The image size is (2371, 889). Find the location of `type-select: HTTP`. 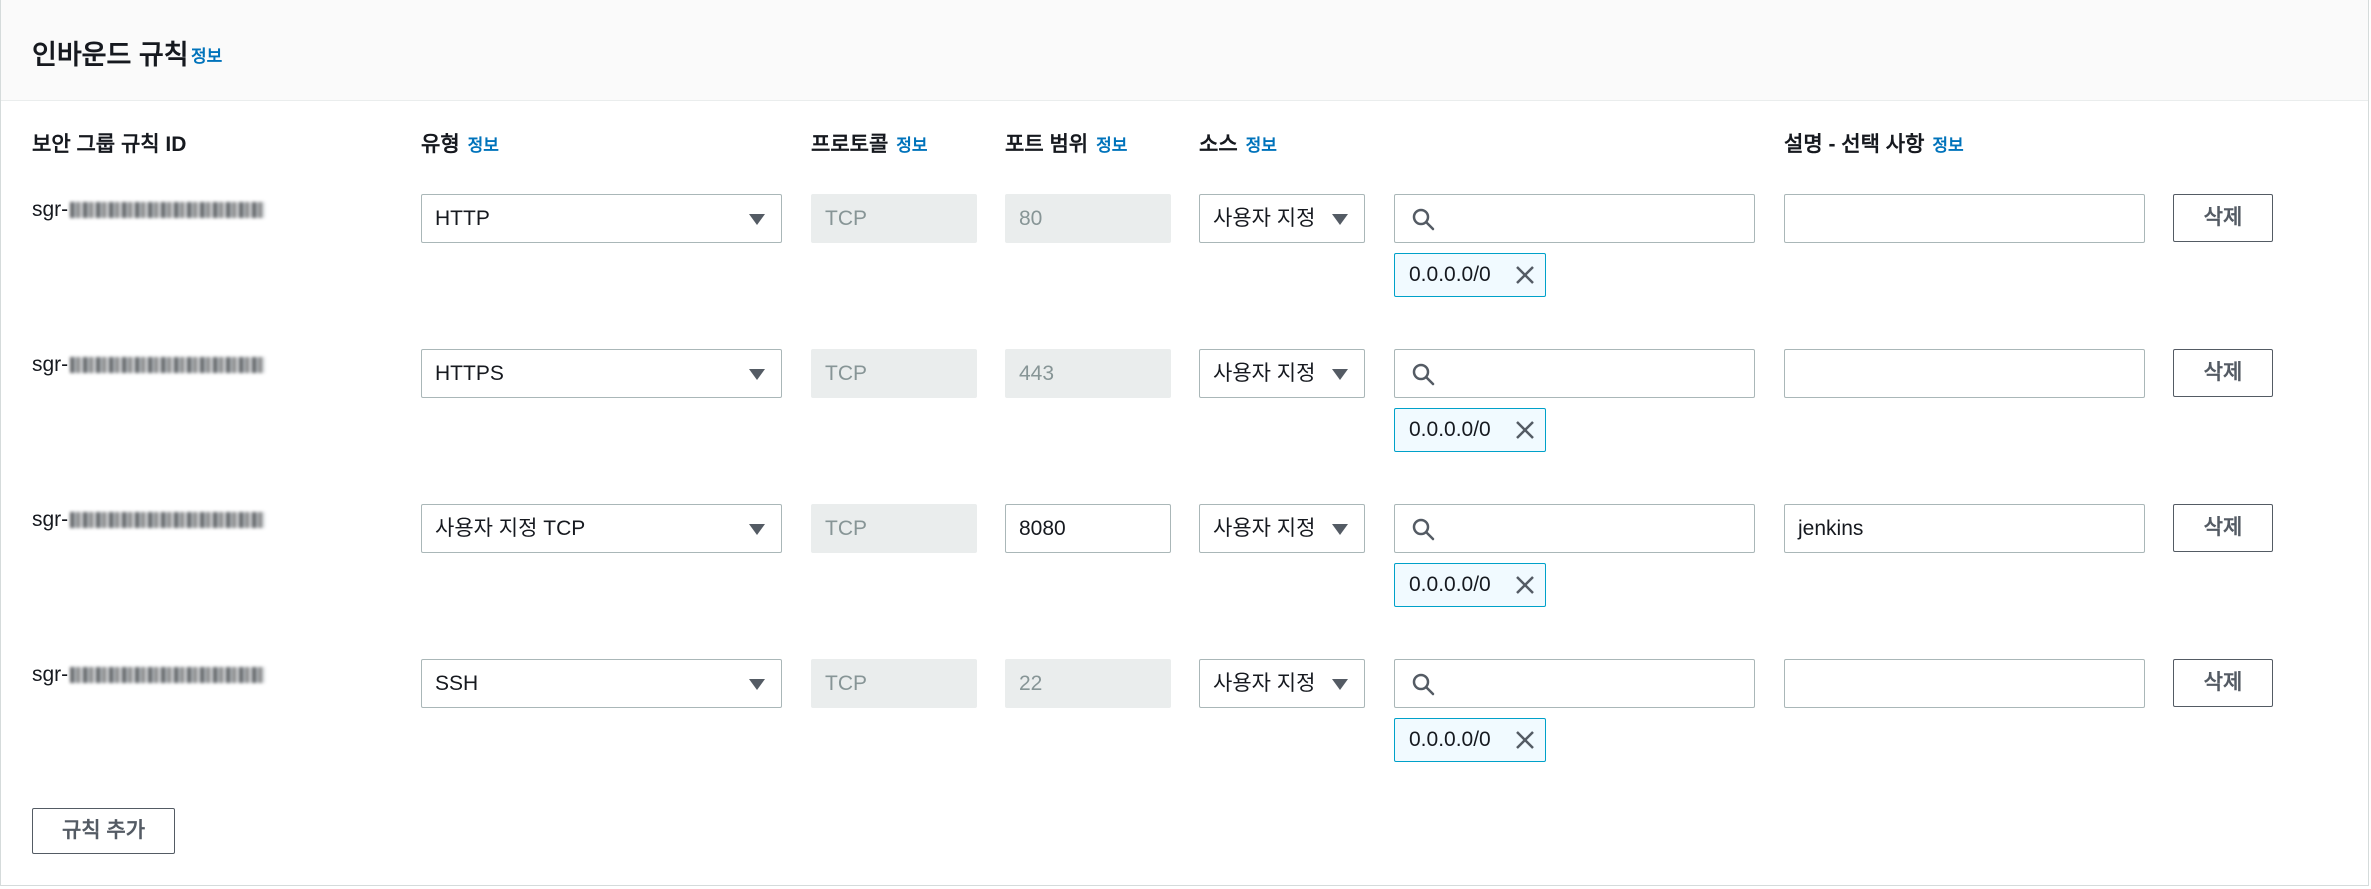

type-select: HTTP is located at coordinates (601, 218).